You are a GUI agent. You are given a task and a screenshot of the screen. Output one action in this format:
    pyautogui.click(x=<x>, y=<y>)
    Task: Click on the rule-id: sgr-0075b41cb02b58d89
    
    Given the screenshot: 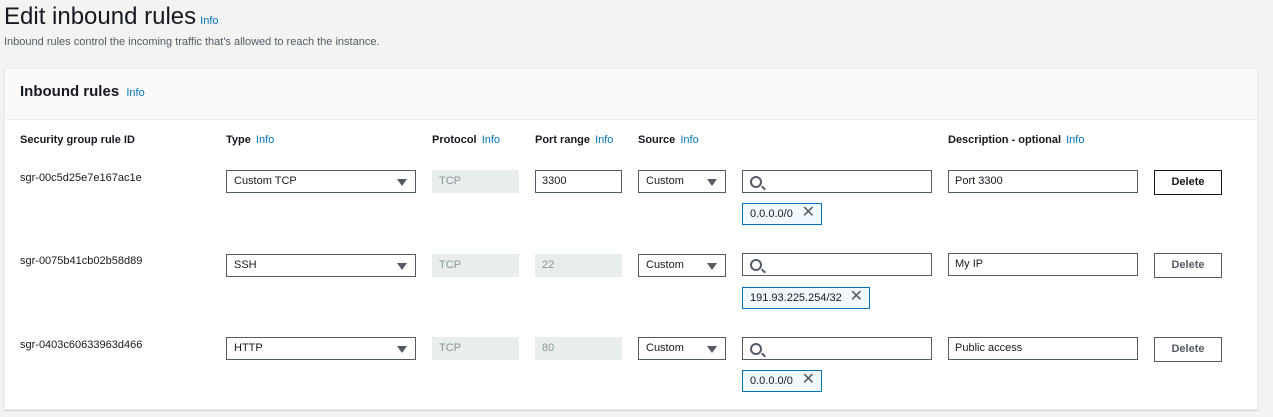 What is the action you would take?
    pyautogui.click(x=81, y=261)
    